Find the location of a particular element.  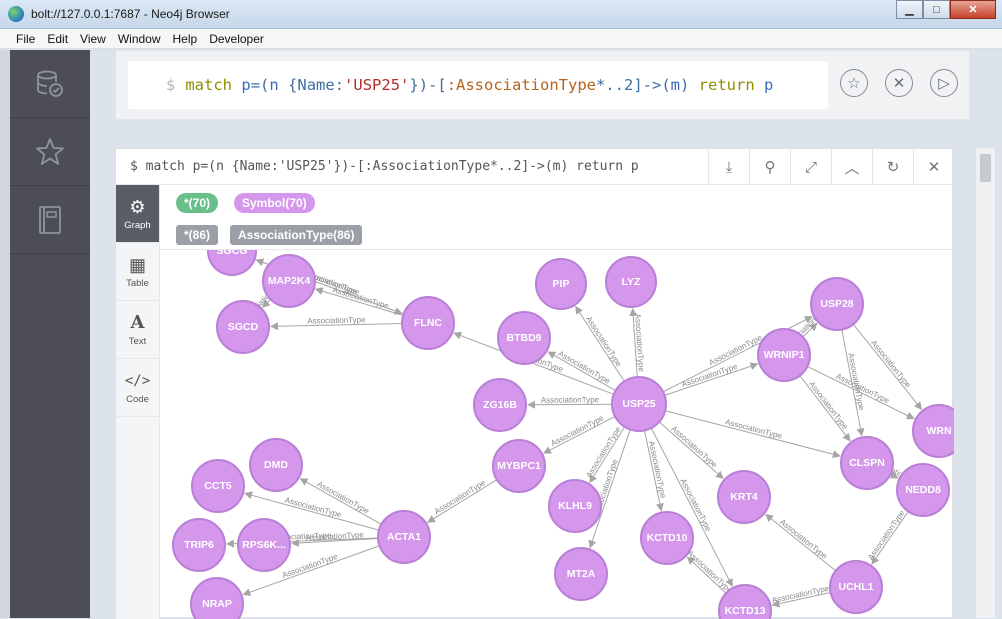

graph-node: USP25 is located at coordinates (639, 404).